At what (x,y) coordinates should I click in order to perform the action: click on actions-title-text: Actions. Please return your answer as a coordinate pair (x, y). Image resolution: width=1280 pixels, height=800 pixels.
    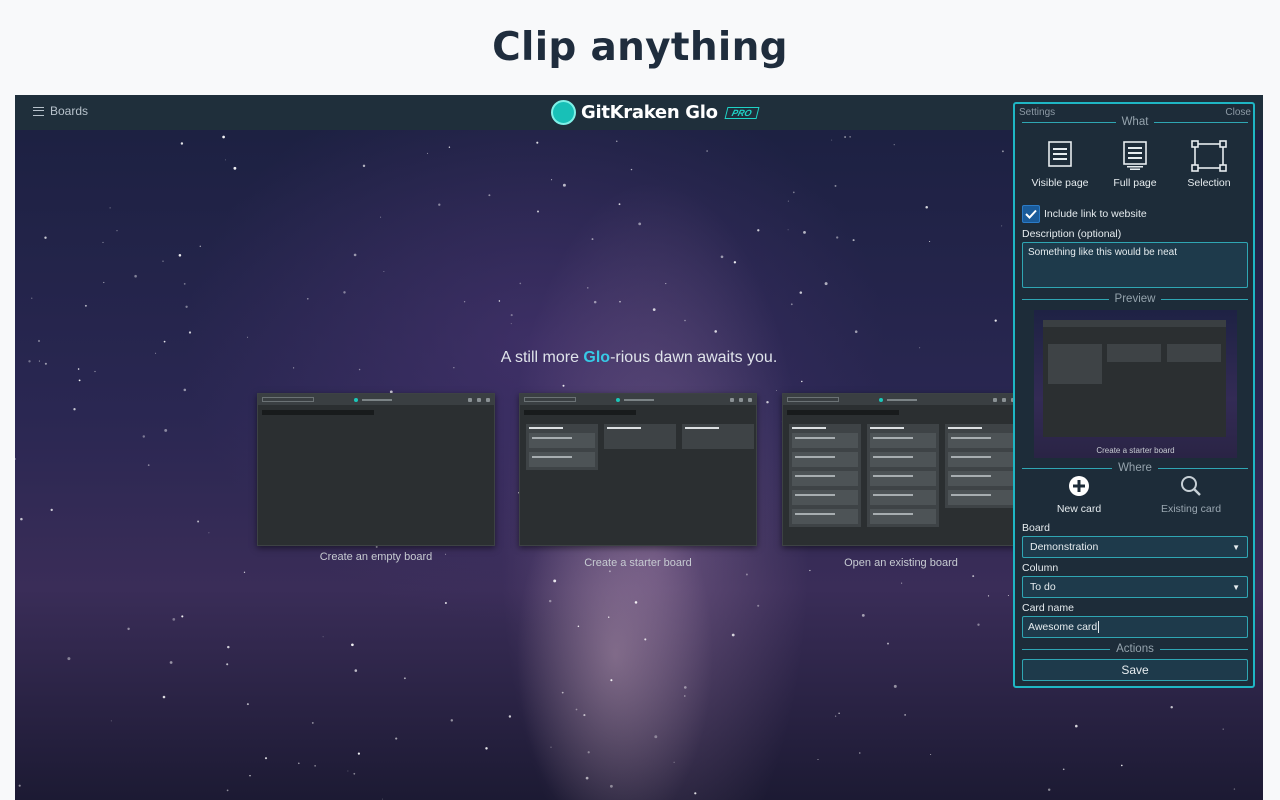
    Looking at the image, I should click on (1135, 649).